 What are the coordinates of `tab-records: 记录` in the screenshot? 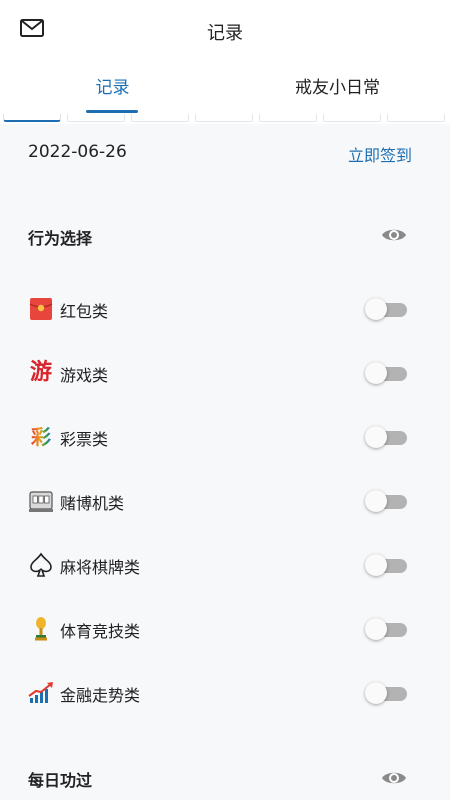 It's located at (112, 88).